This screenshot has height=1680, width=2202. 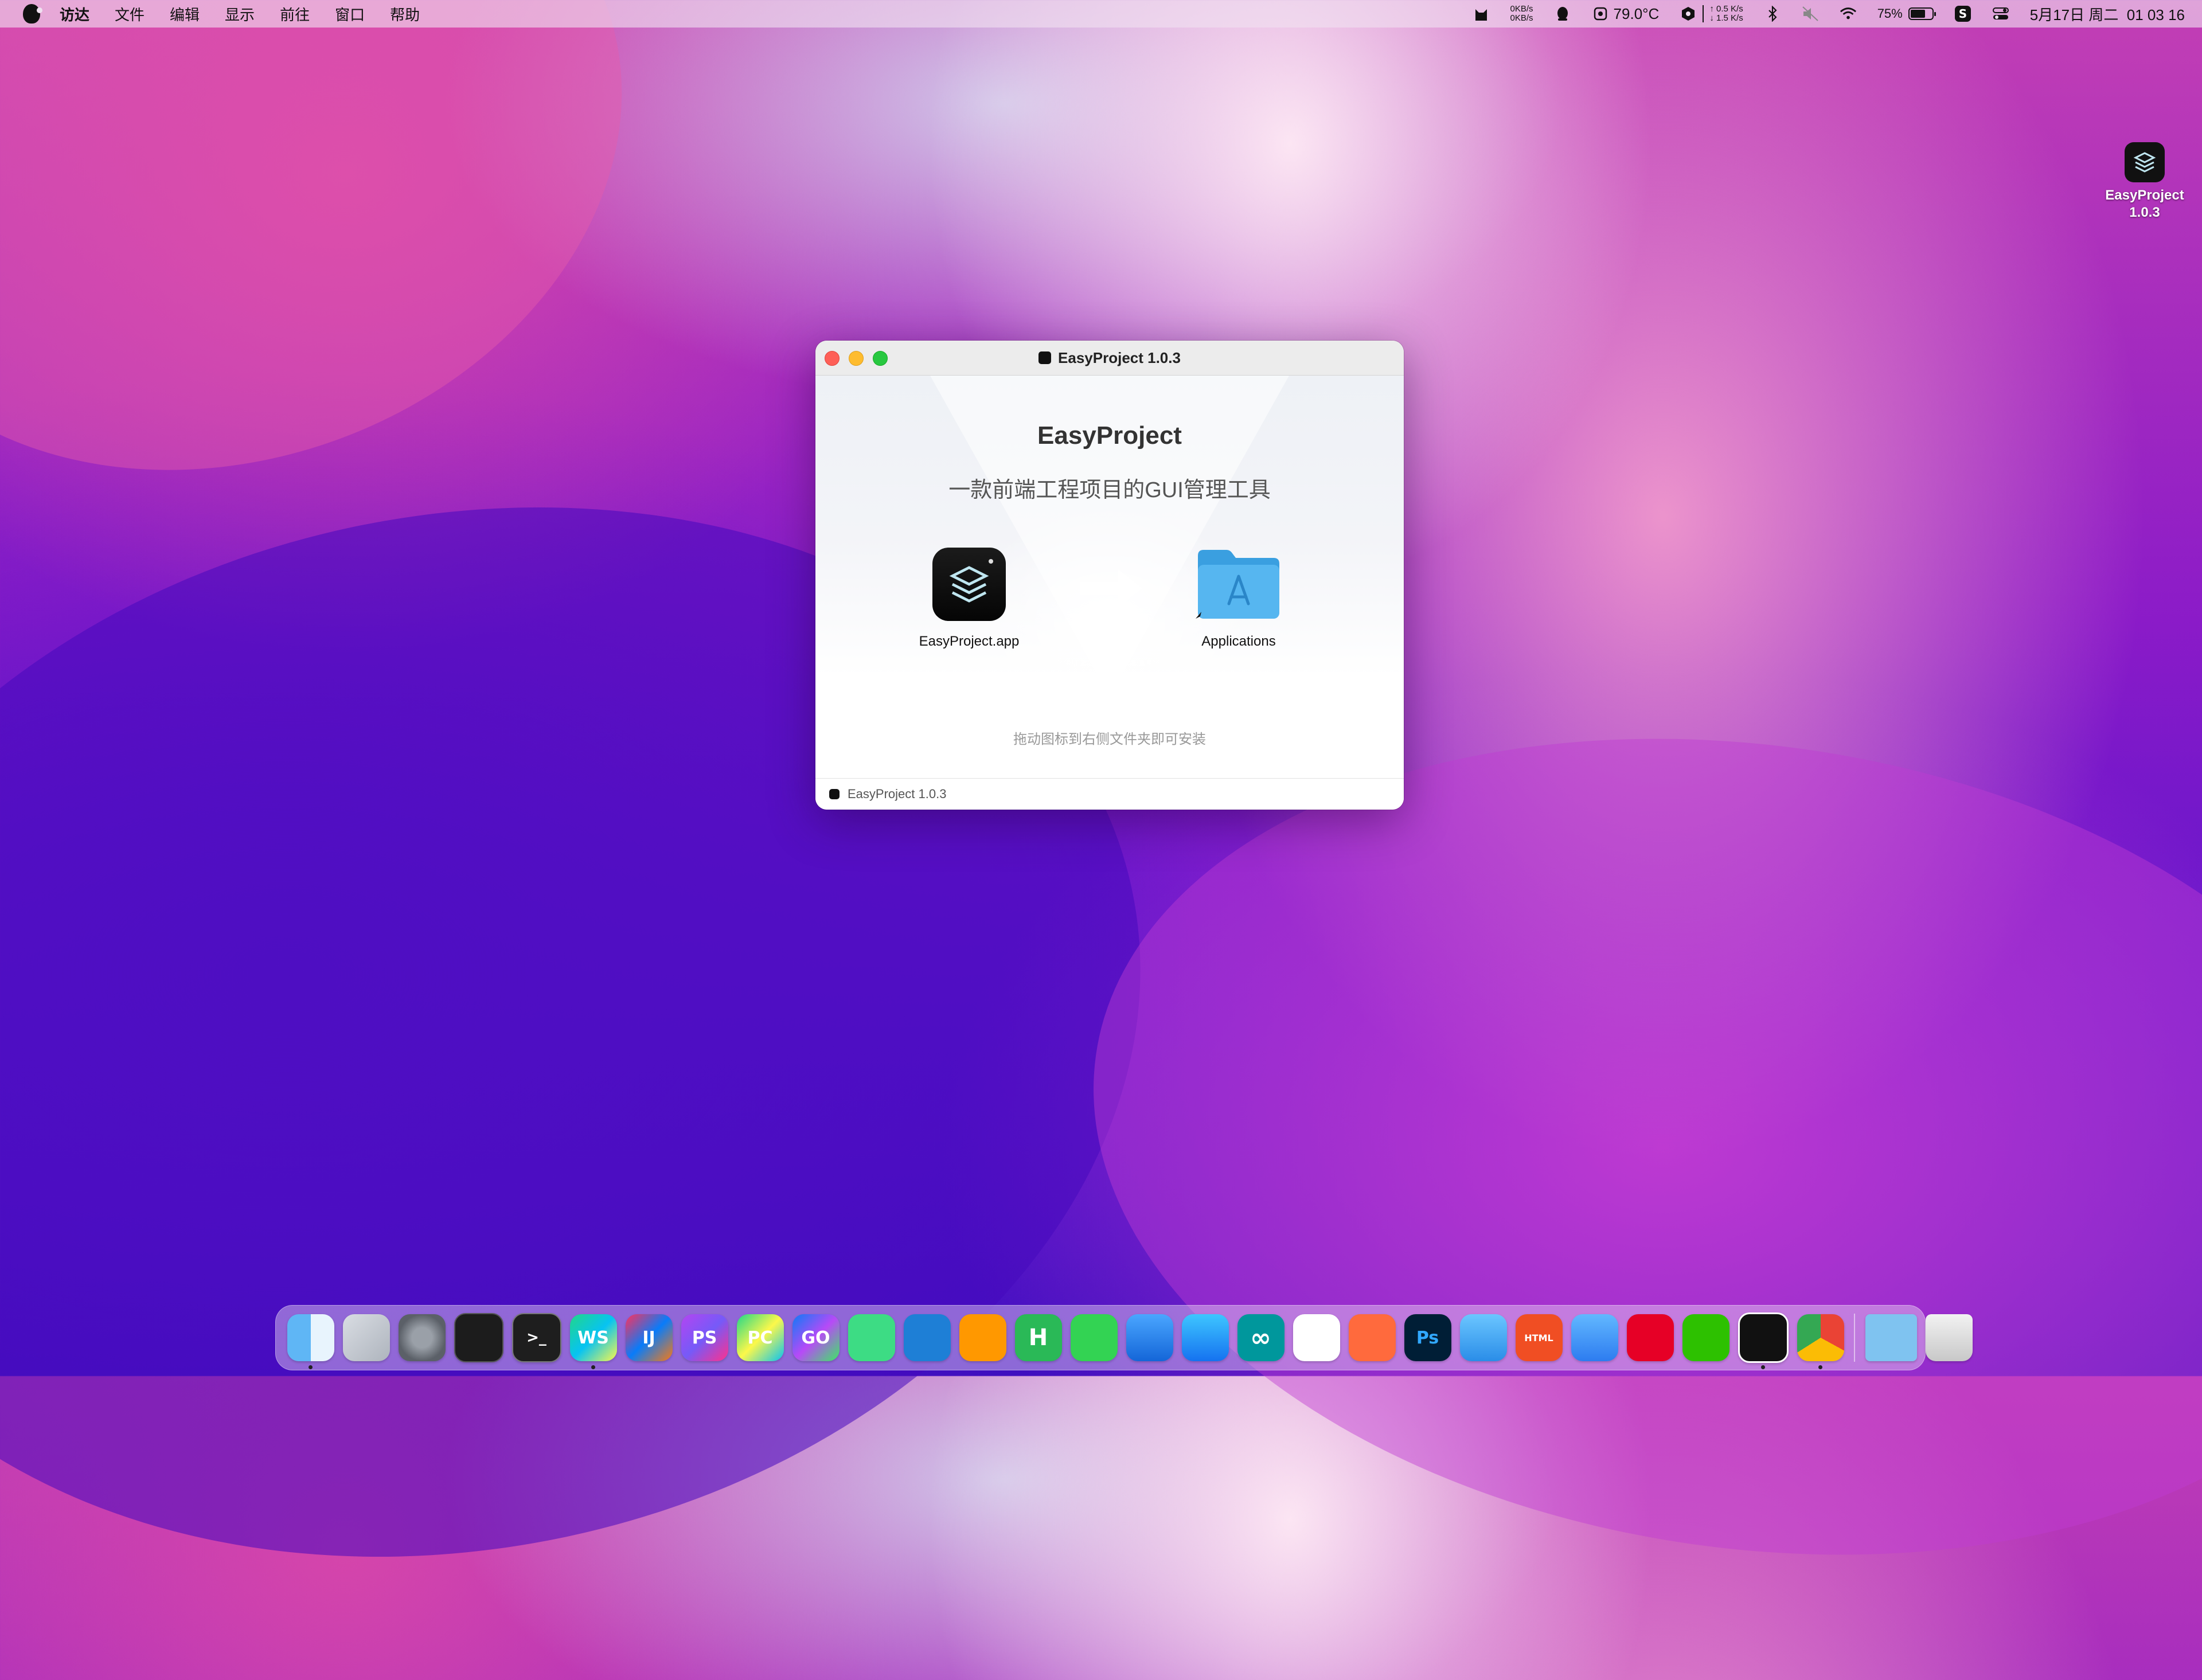 I want to click on dock-xcode-icon, so click(x=1149, y=1337).